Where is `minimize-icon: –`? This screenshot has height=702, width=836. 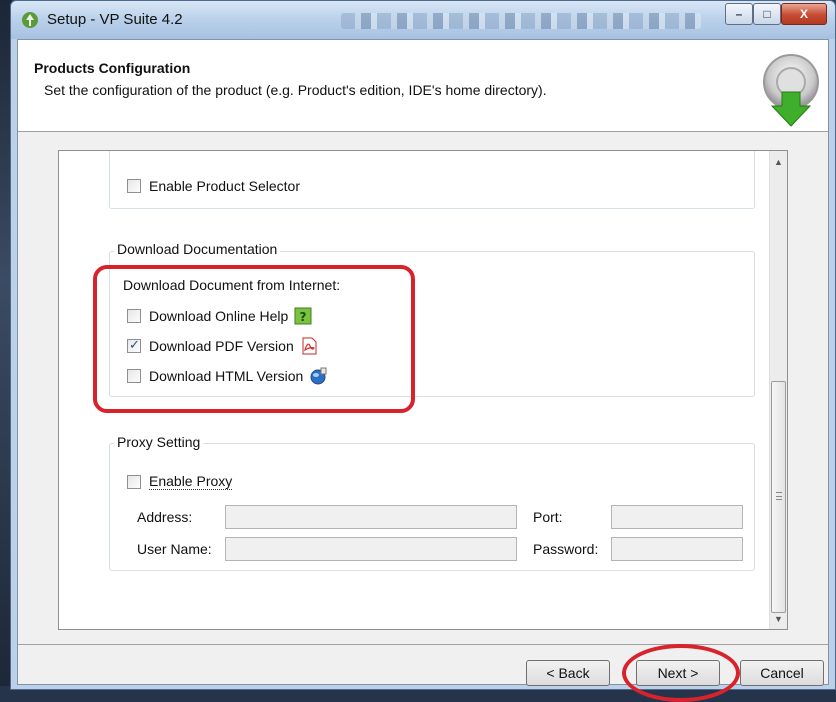 minimize-icon: – is located at coordinates (739, 14).